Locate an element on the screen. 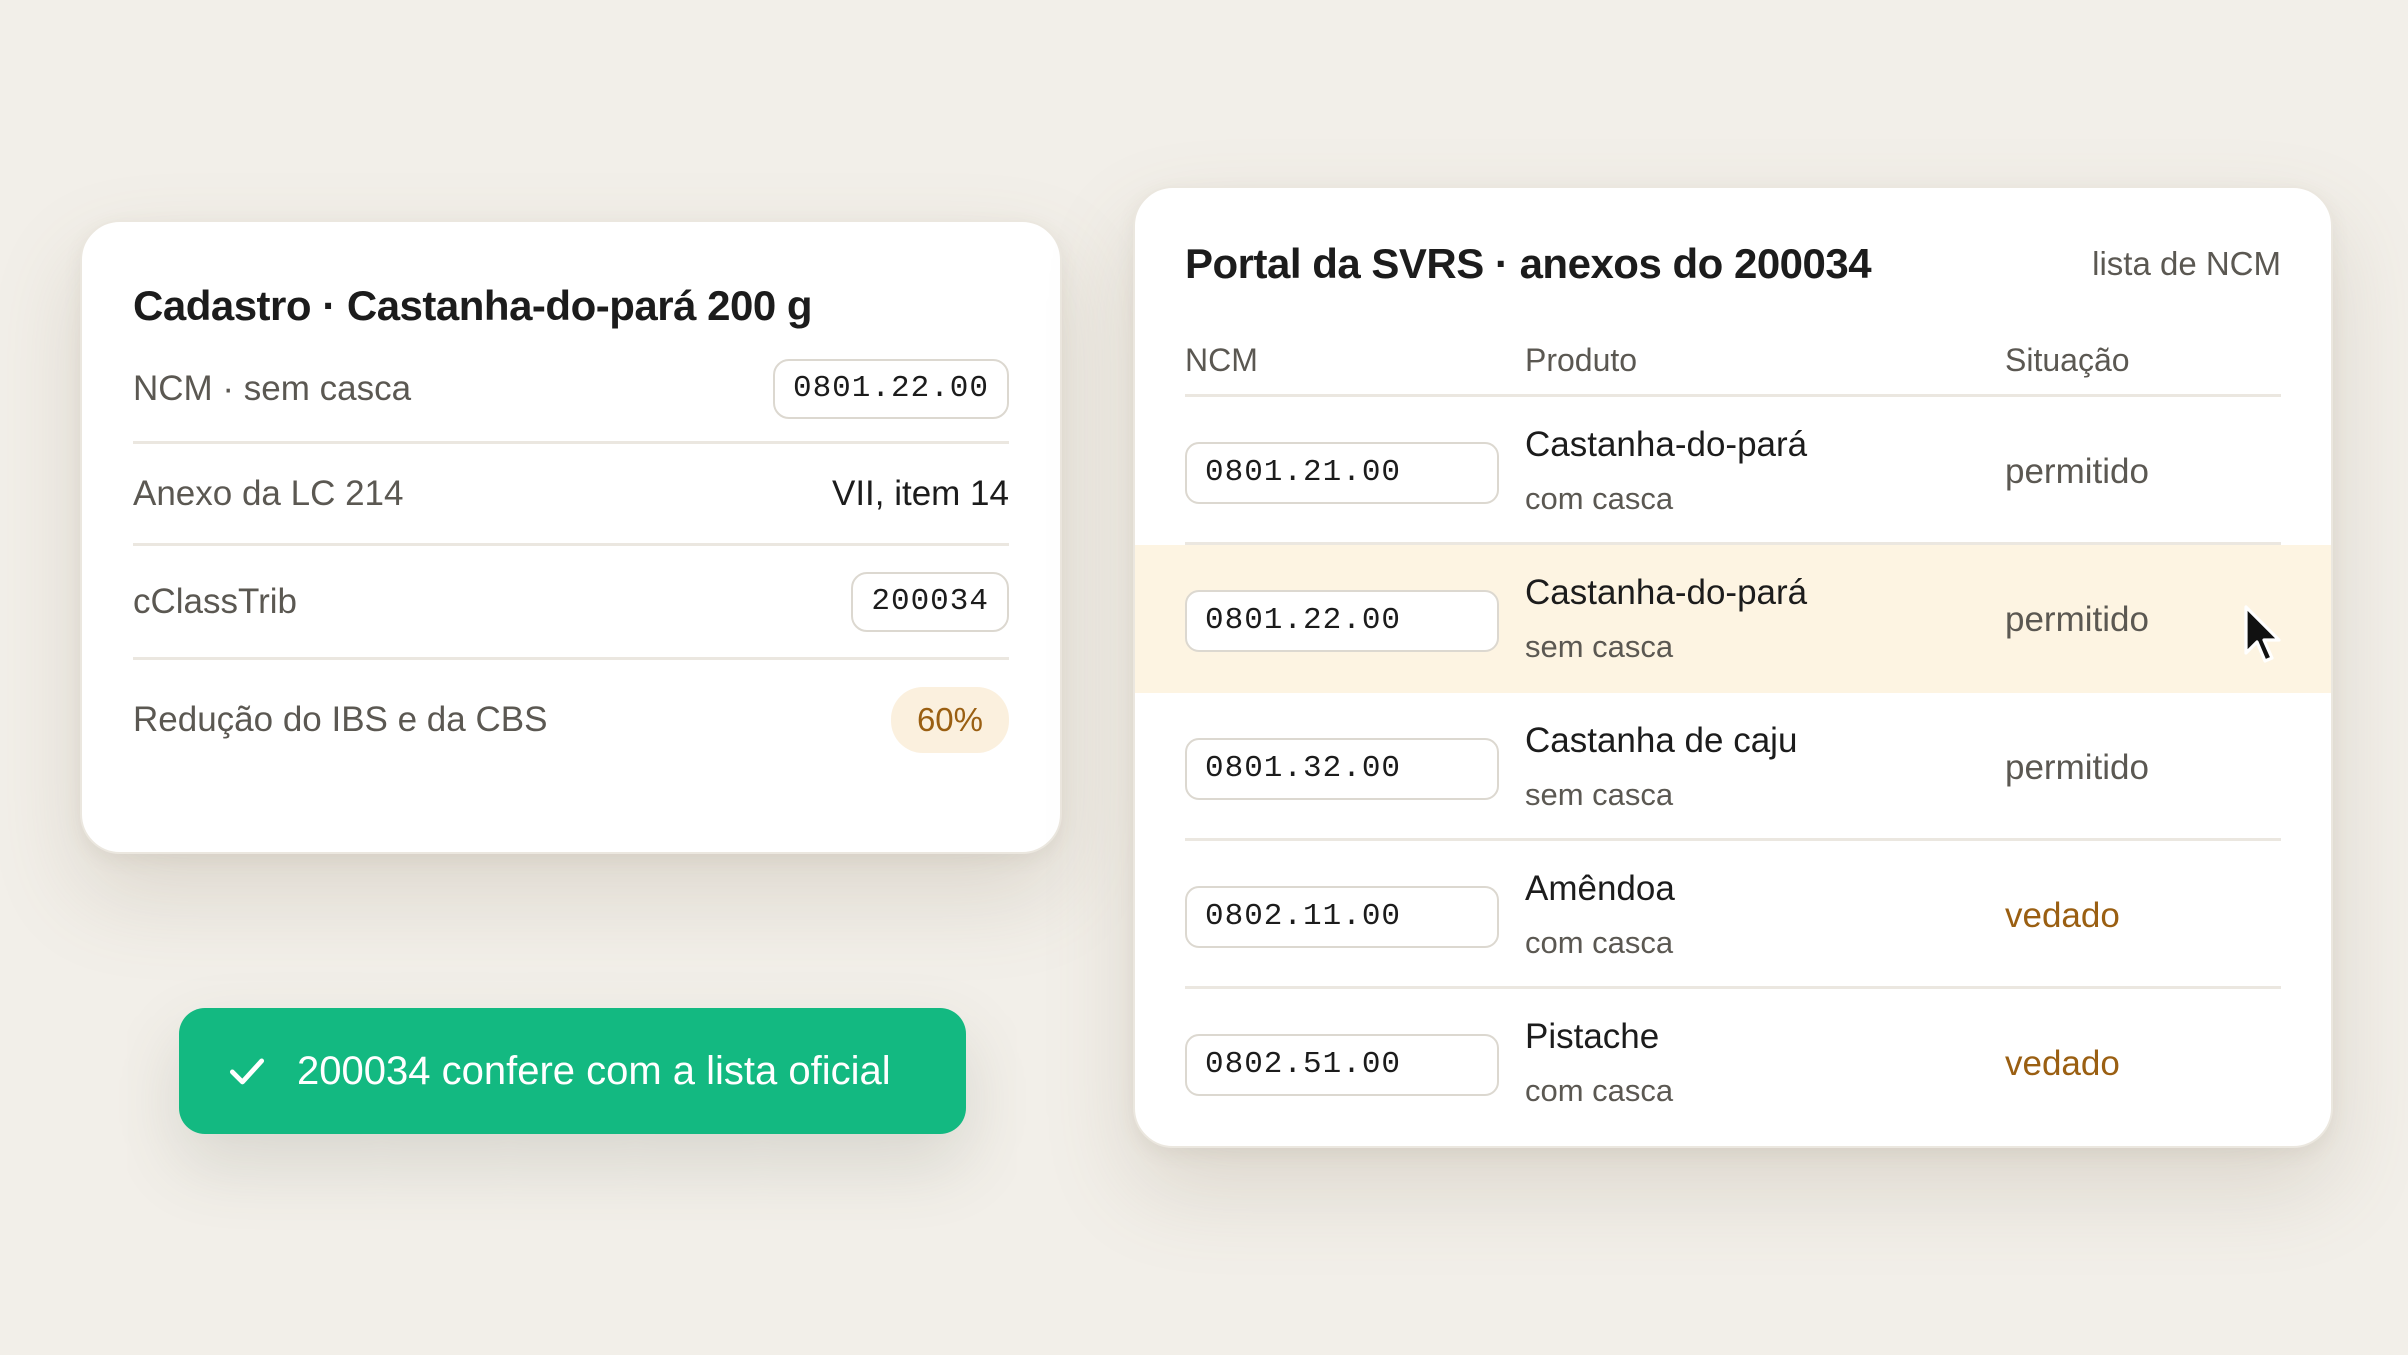  portal-tag: lista de NCM is located at coordinates (2186, 263).